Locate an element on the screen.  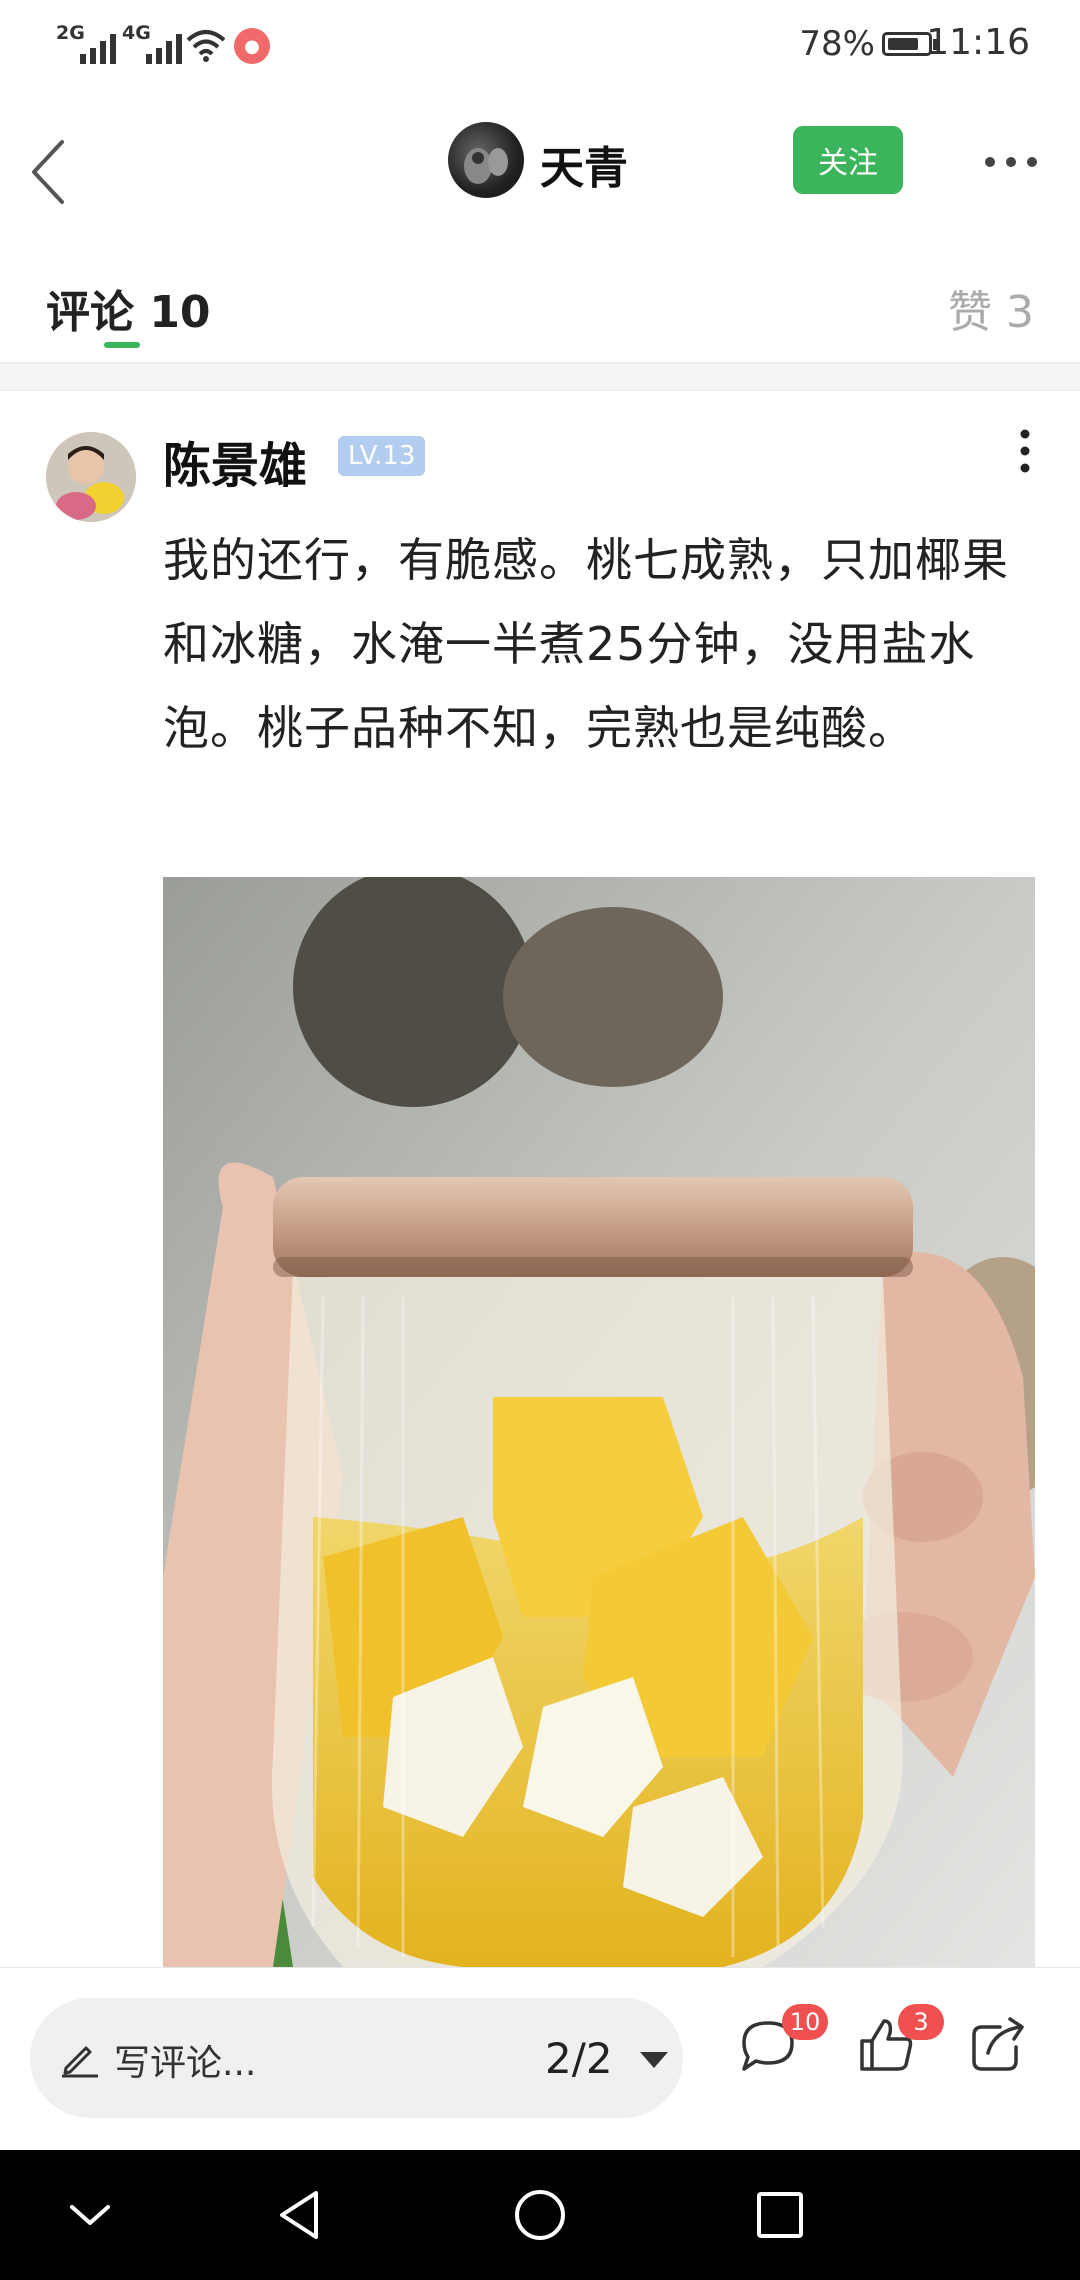
triangle-back-icon is located at coordinates (299, 2215).